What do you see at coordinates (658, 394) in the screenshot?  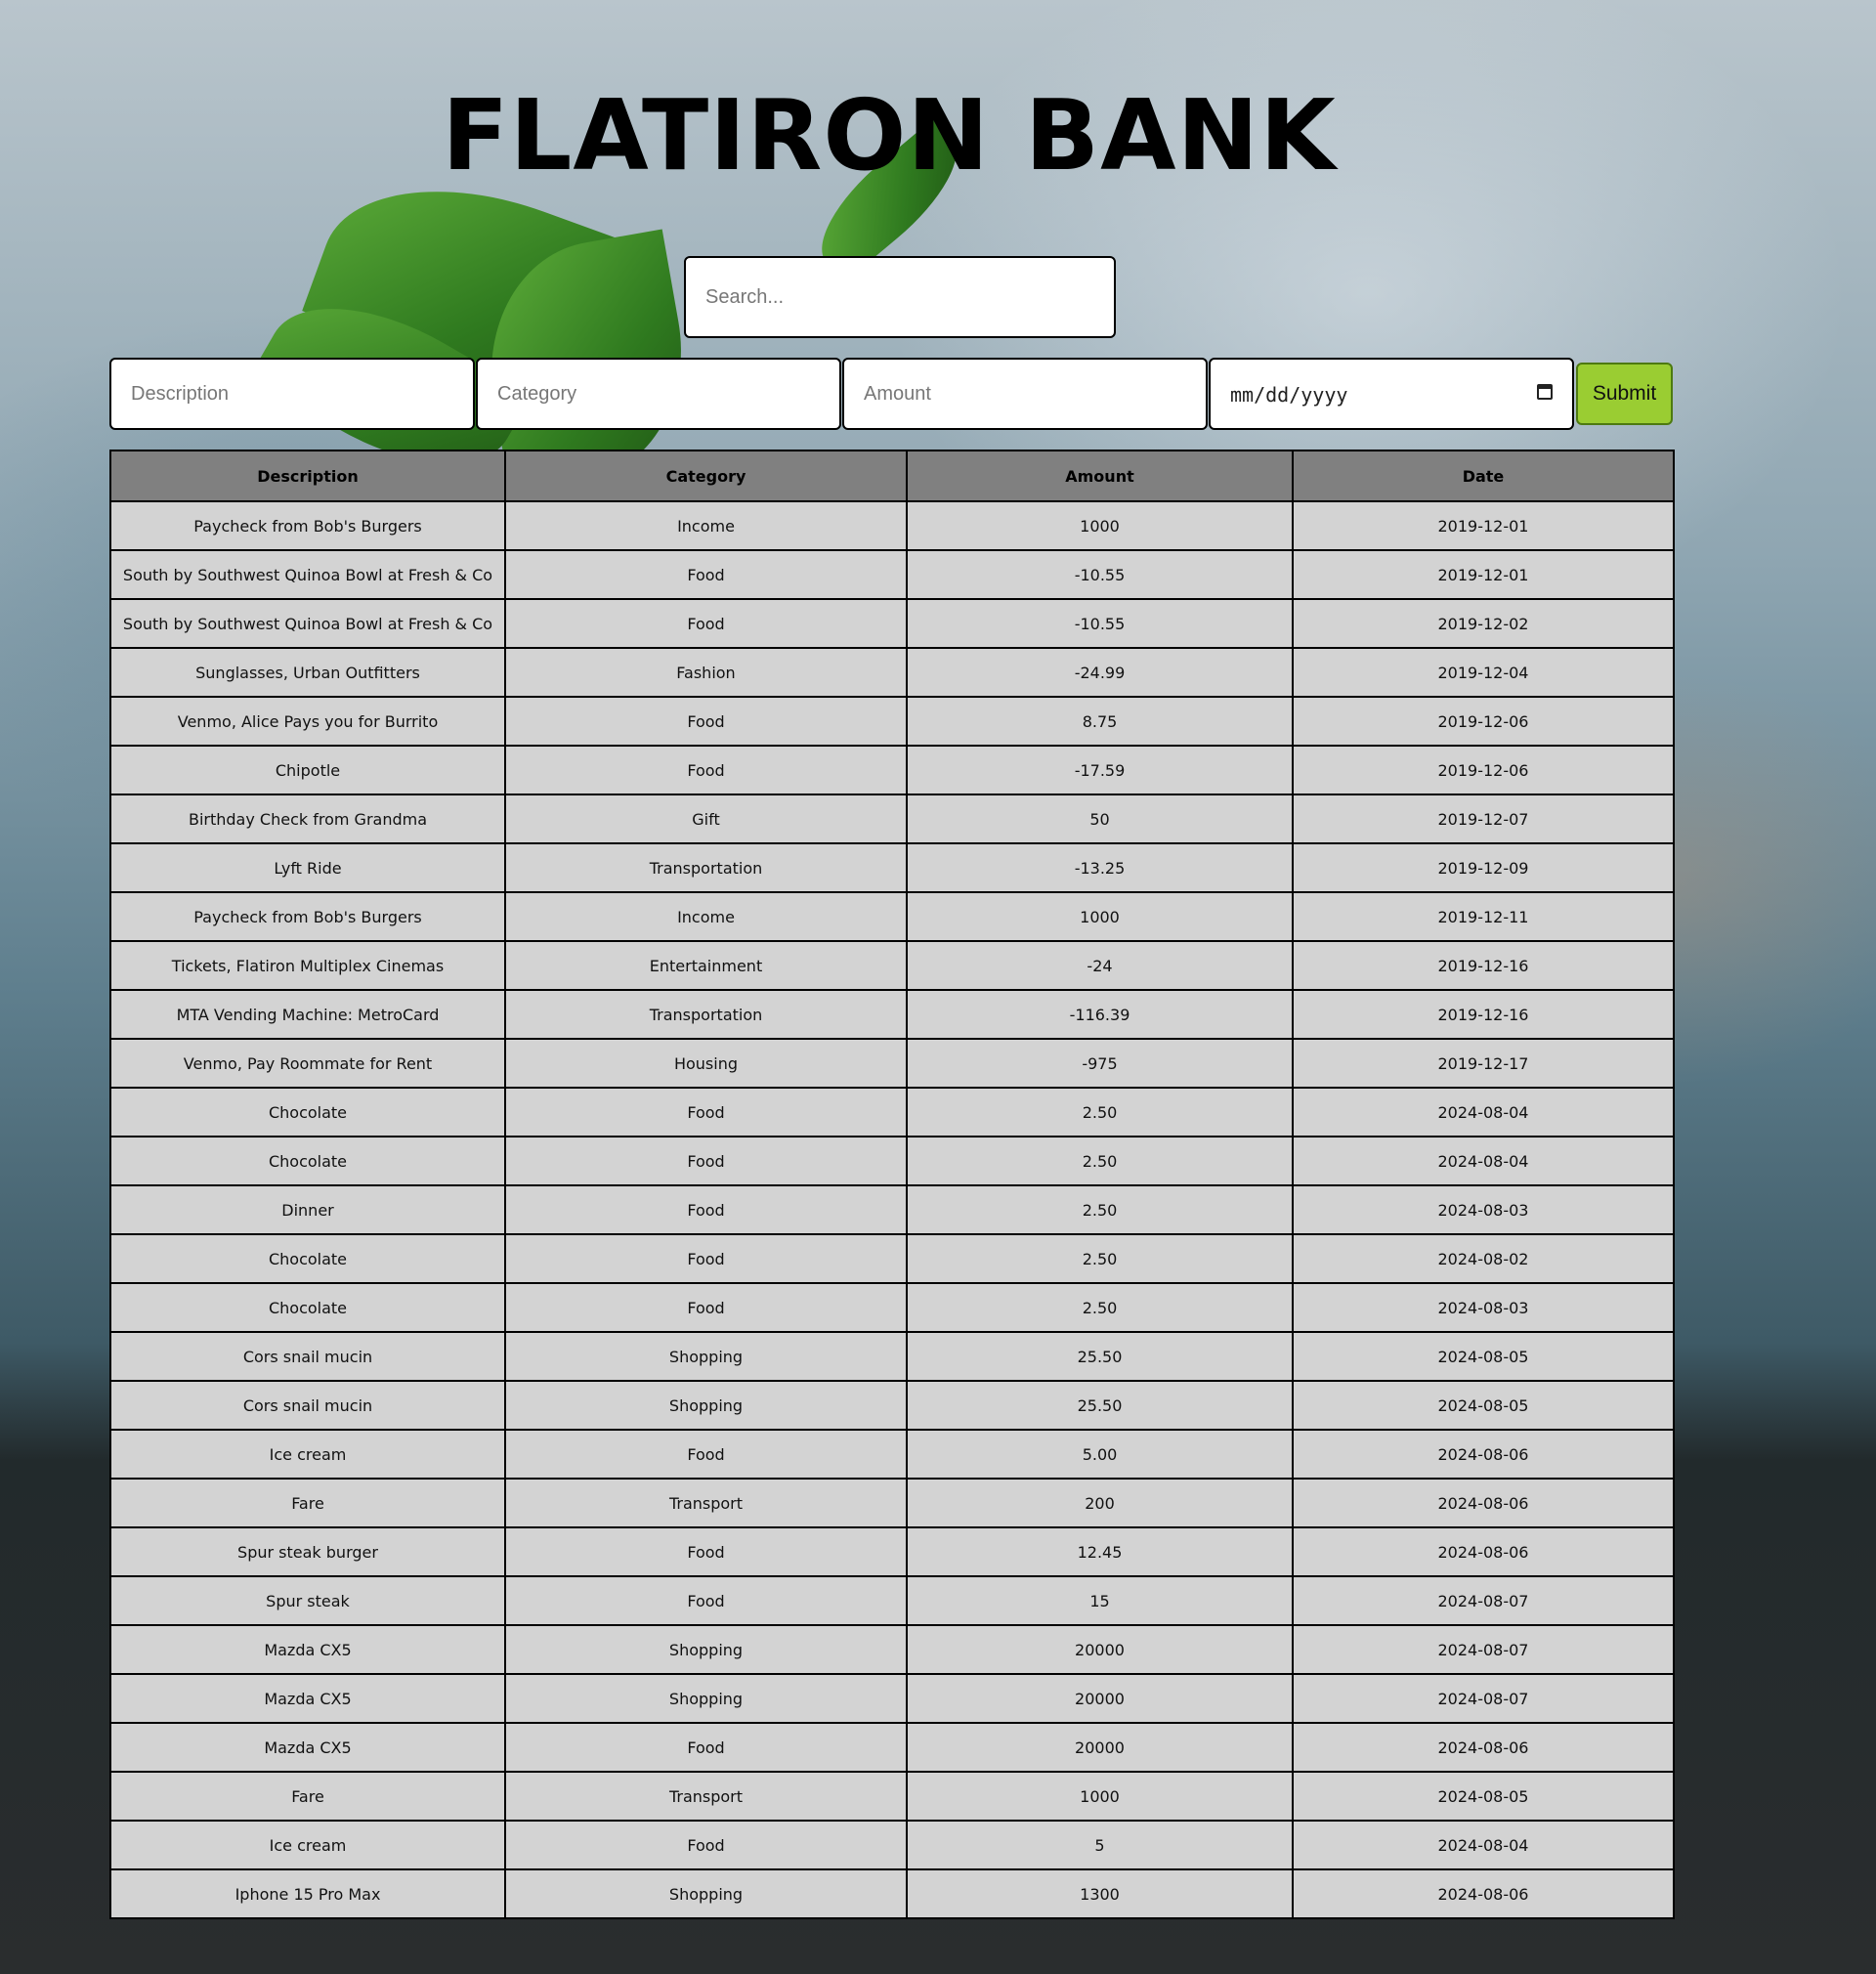 I see `category-input` at bounding box center [658, 394].